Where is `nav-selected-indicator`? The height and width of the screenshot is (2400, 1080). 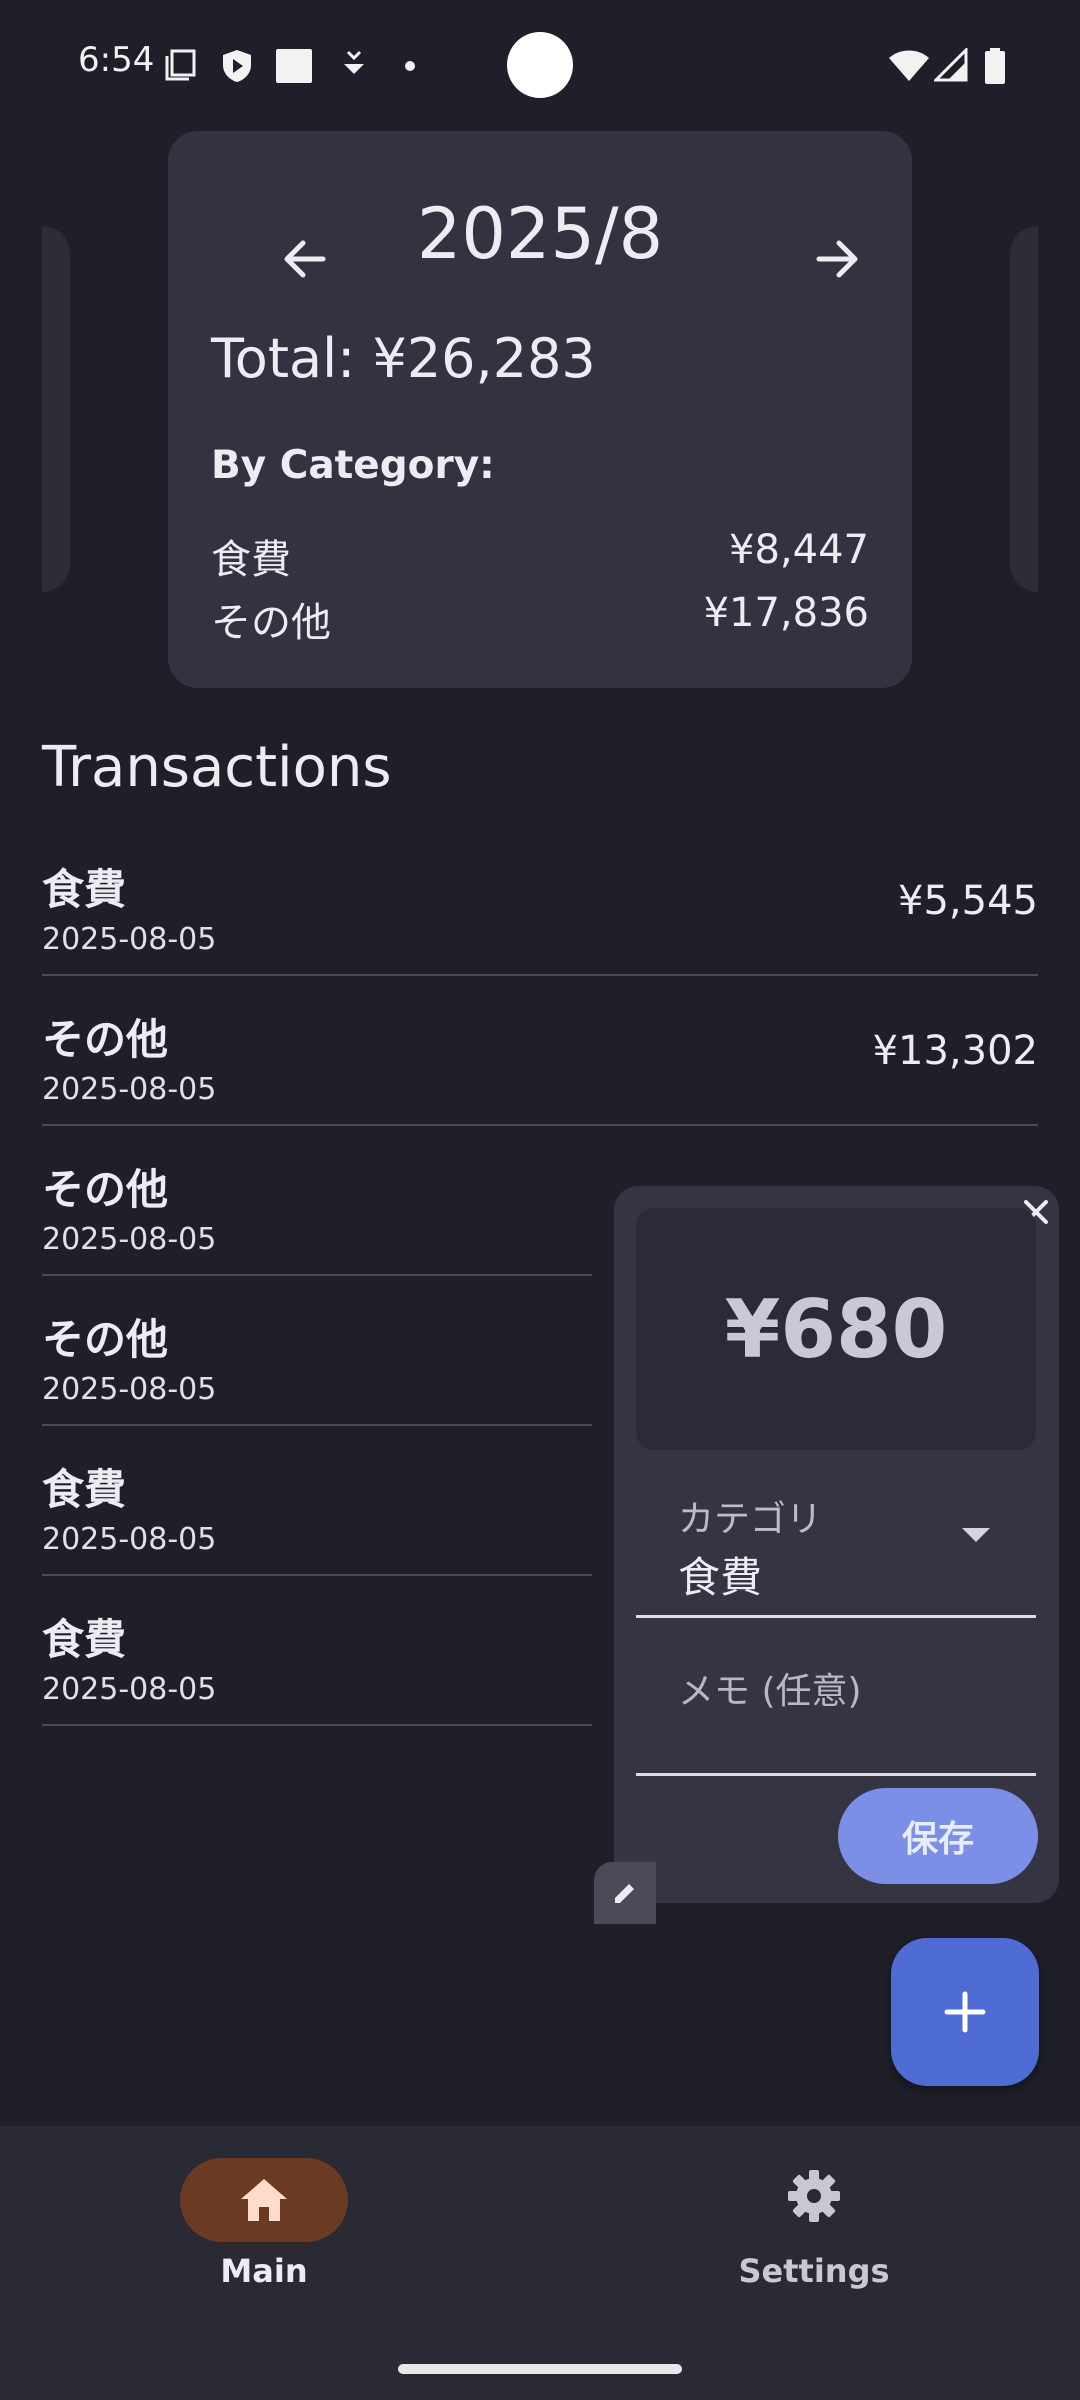 nav-selected-indicator is located at coordinates (264, 2200).